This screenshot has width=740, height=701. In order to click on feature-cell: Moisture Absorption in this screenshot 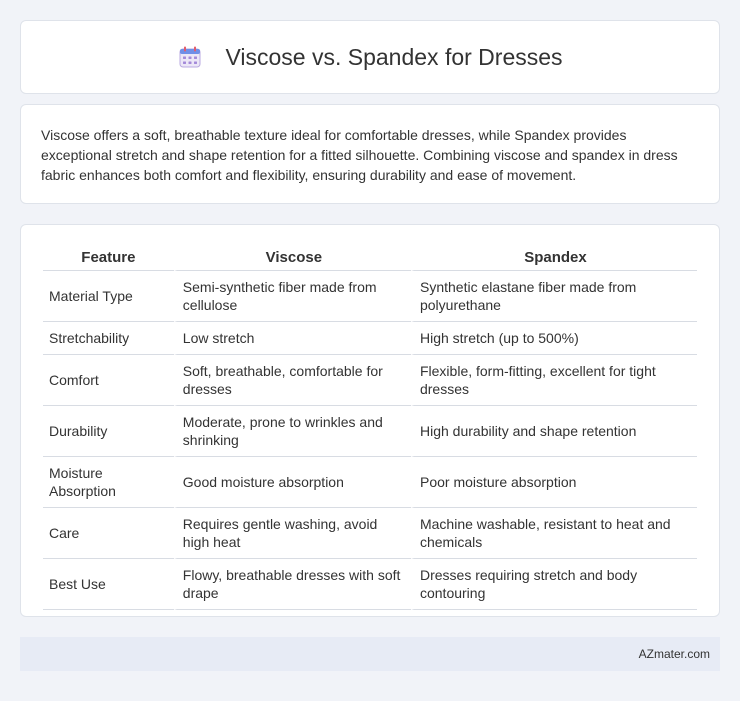, I will do `click(108, 482)`.